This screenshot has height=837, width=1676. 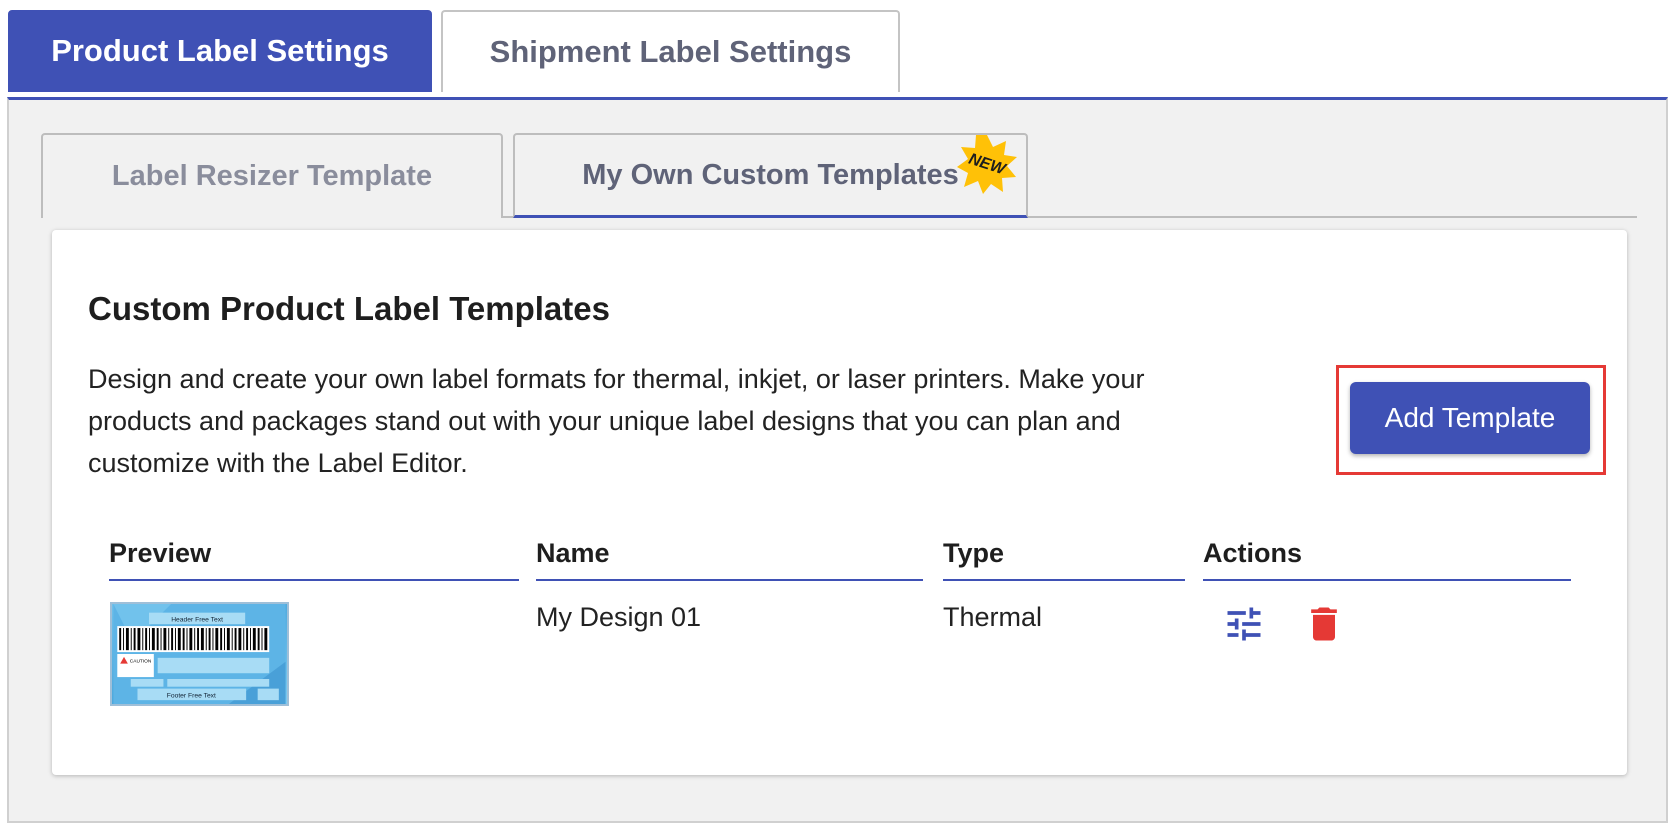 I want to click on column-header-actions: Actions, so click(x=1387, y=559).